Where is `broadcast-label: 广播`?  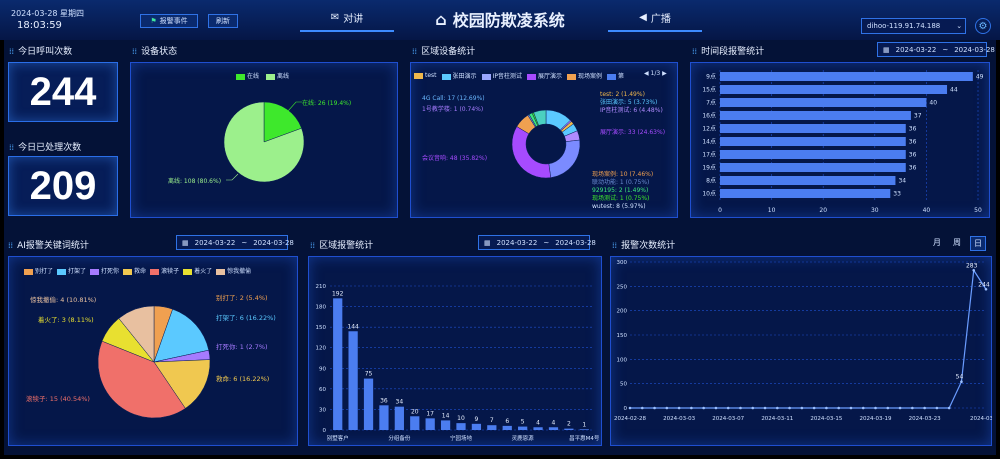 broadcast-label: 广播 is located at coordinates (660, 19).